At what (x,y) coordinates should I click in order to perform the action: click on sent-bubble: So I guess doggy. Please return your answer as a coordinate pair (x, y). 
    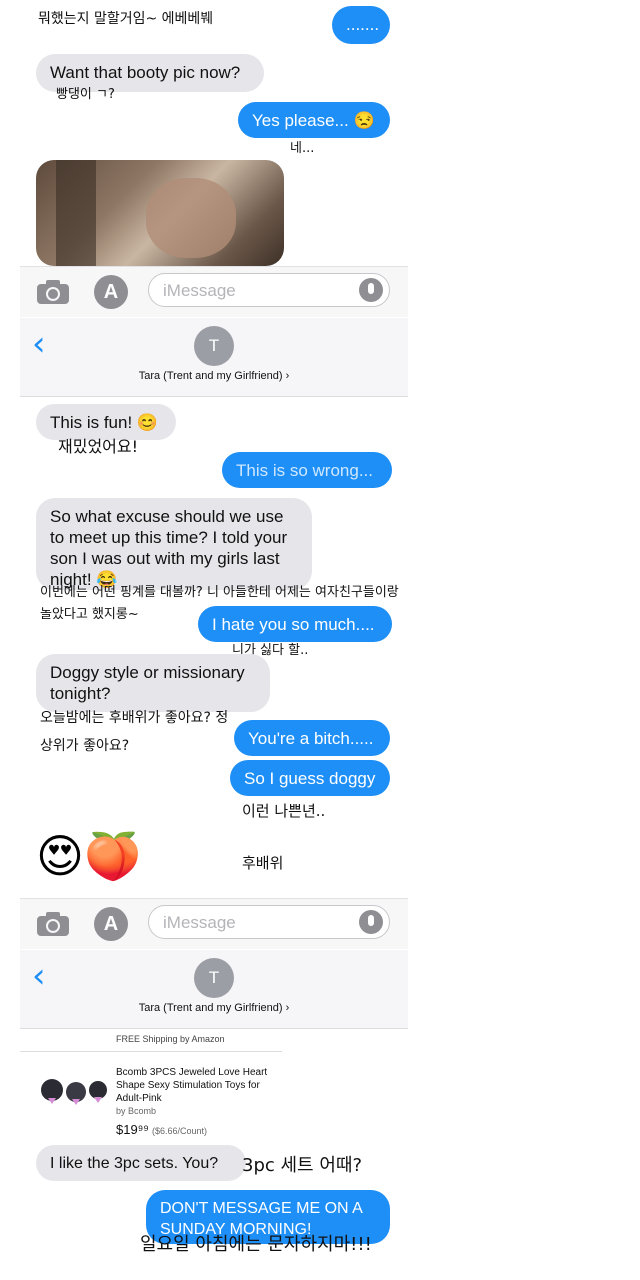
    Looking at the image, I should click on (310, 778).